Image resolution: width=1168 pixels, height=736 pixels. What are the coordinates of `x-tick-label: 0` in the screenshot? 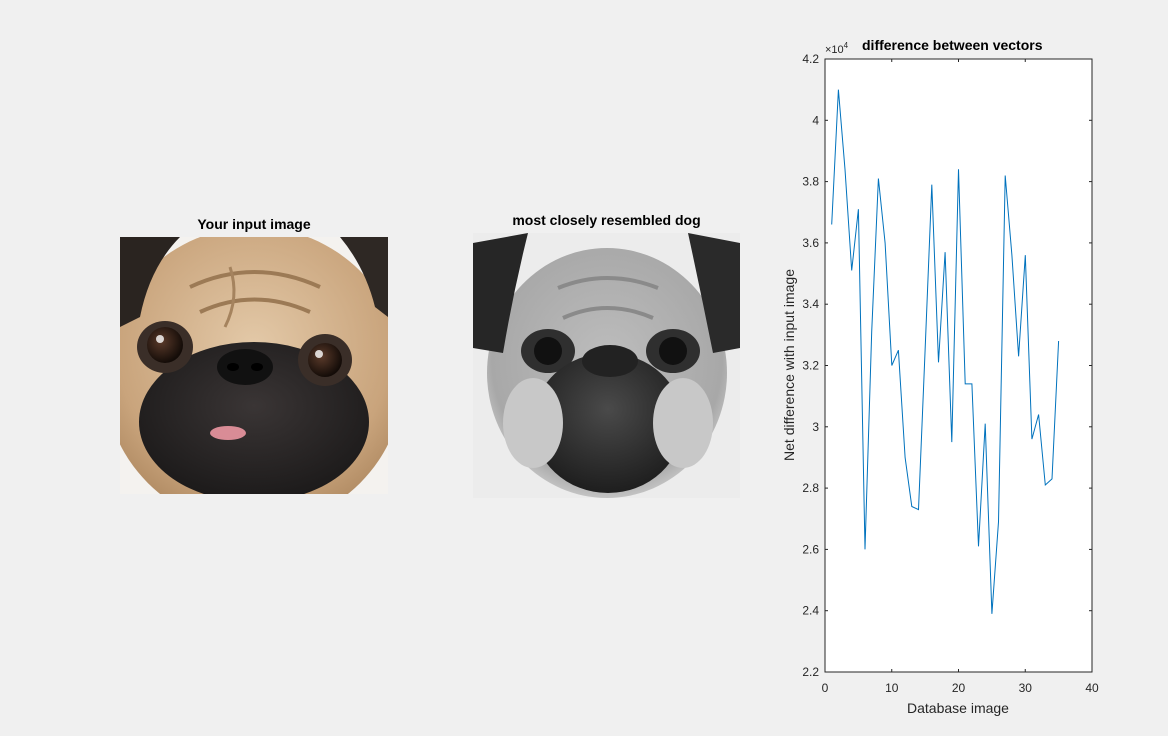 It's located at (825, 688).